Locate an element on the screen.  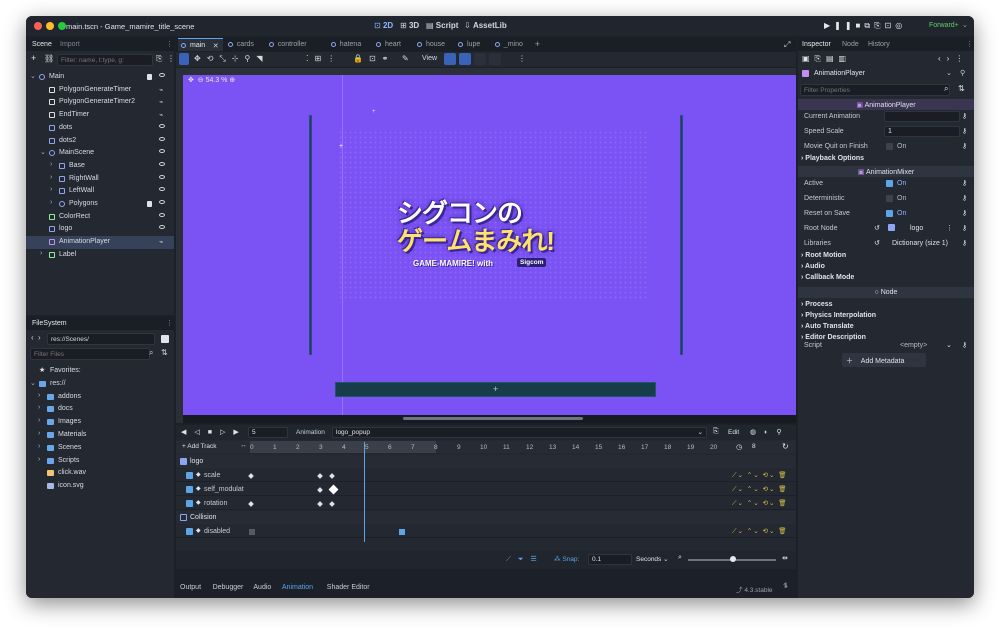
resource-tools: ▣⎘▤▥ is located at coordinates (826, 59).